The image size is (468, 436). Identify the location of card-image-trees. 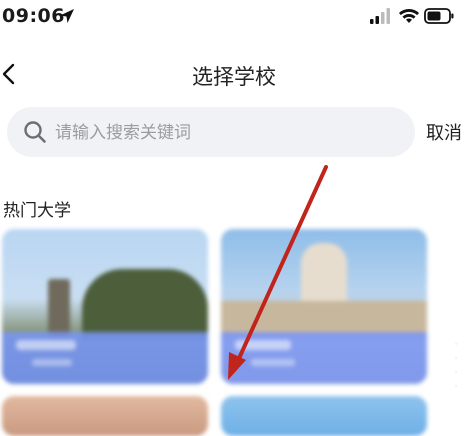
(145, 304).